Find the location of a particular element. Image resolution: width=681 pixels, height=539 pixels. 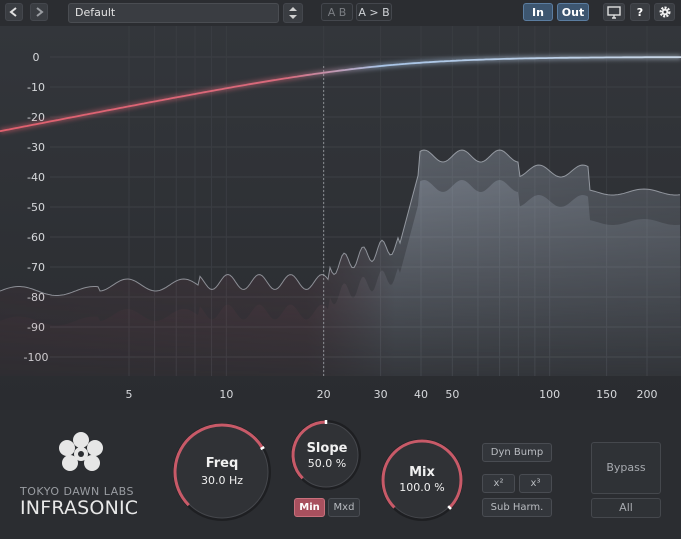

x-tick-label: 200 is located at coordinates (647, 394).